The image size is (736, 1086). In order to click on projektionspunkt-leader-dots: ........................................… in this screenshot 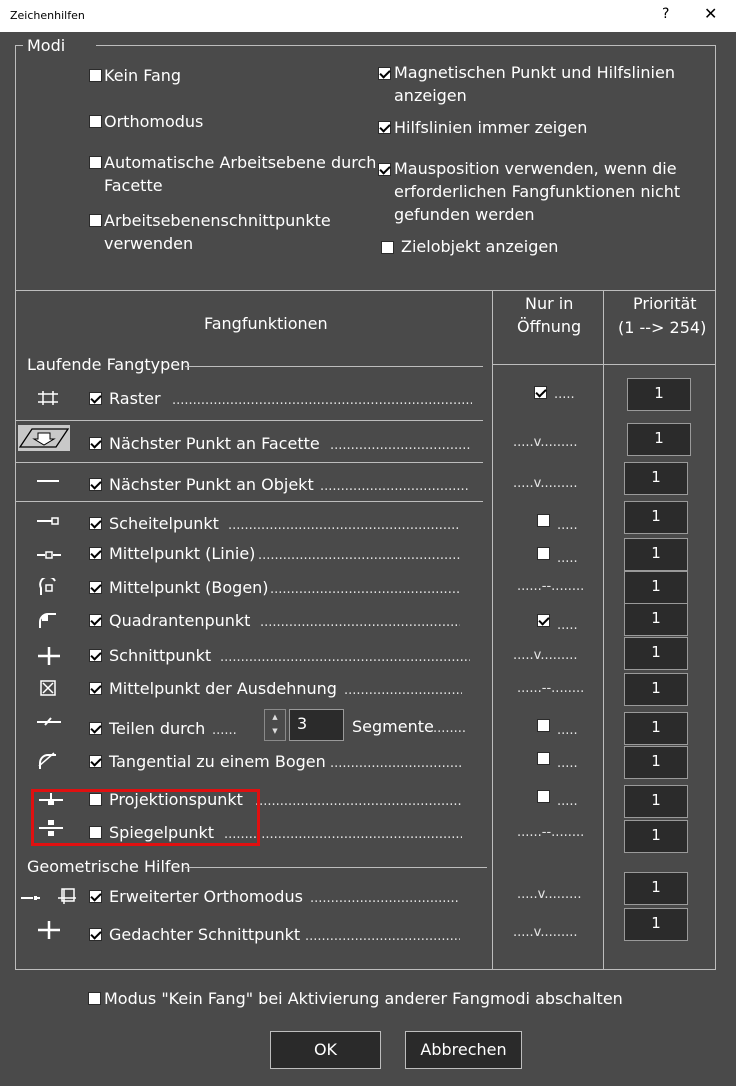, I will do `click(358, 801)`.